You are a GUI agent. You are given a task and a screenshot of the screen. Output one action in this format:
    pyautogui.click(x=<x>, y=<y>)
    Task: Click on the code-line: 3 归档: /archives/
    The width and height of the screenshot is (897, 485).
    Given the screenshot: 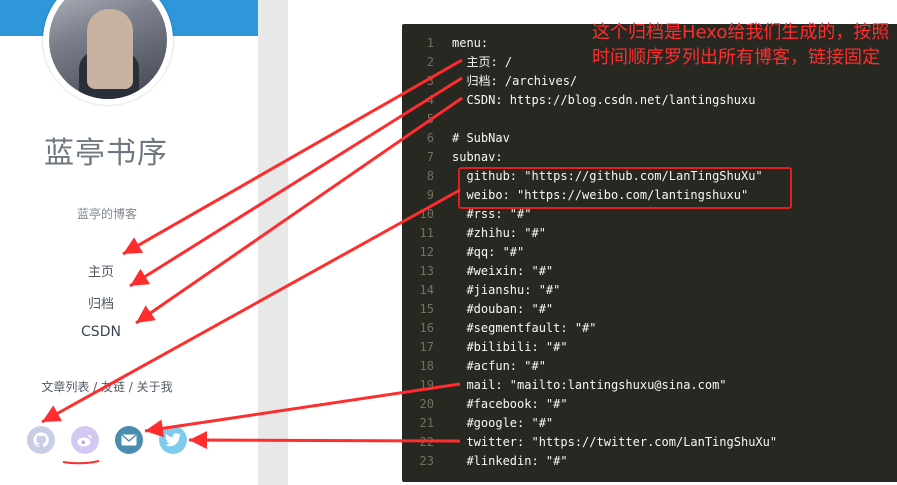 What is the action you would take?
    pyautogui.click(x=651, y=81)
    